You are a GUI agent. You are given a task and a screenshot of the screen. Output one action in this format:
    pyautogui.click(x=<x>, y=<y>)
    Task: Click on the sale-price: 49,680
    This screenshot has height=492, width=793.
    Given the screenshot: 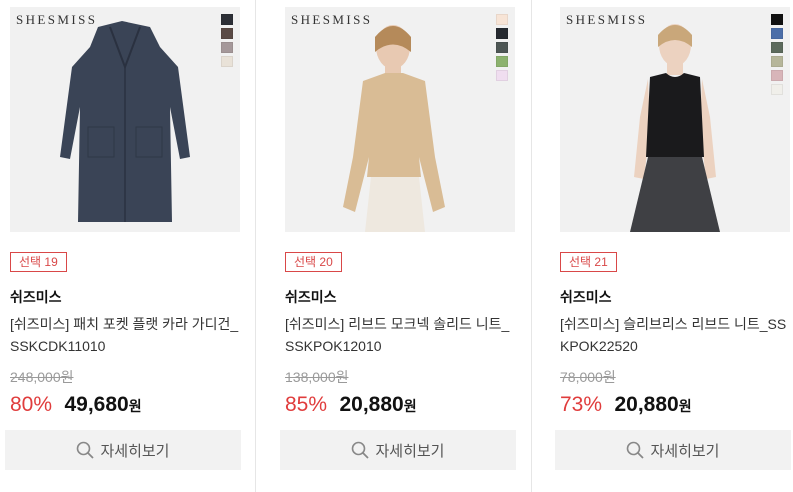 What is the action you would take?
    pyautogui.click(x=96, y=404)
    